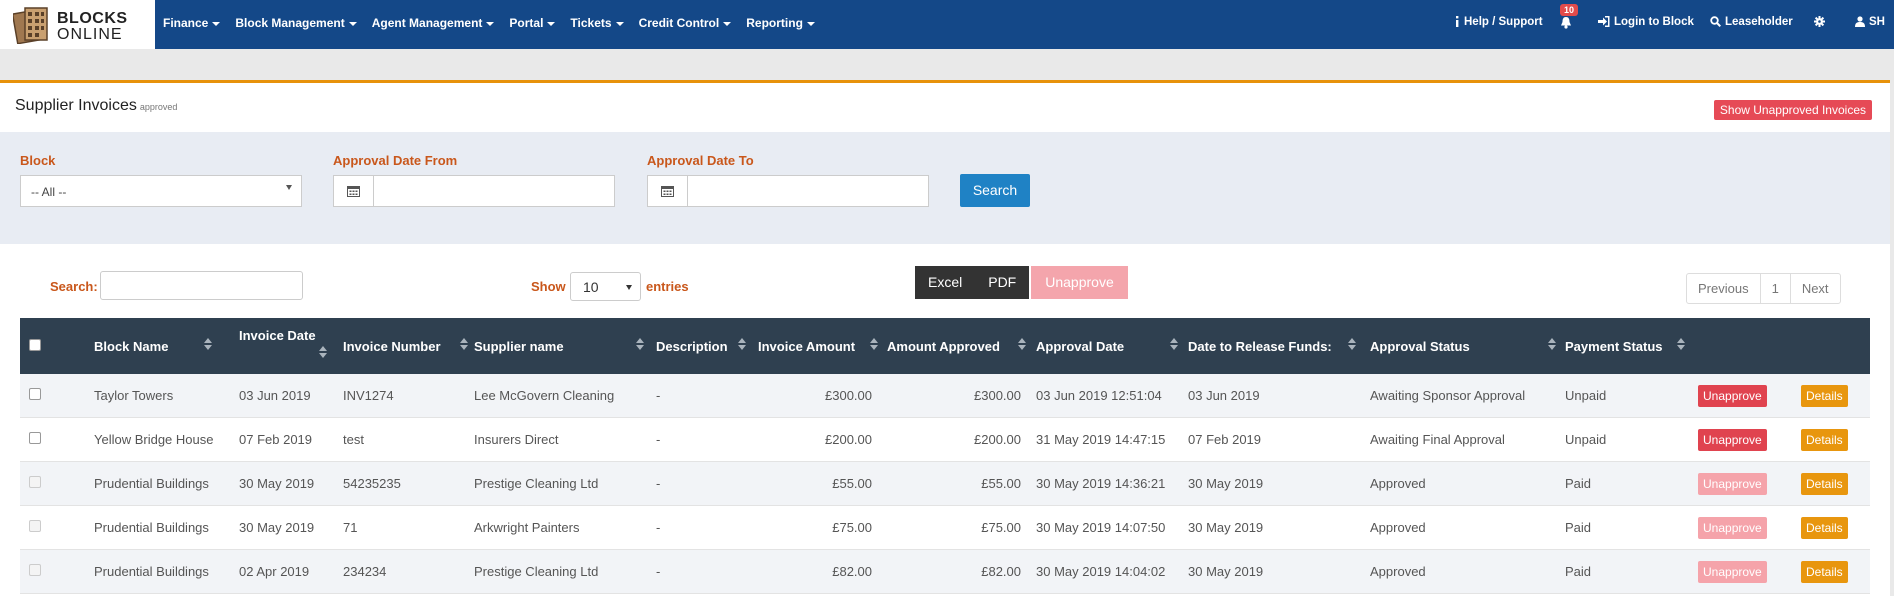  I want to click on brand-logo: BLOCKS ONLINE, so click(77, 24).